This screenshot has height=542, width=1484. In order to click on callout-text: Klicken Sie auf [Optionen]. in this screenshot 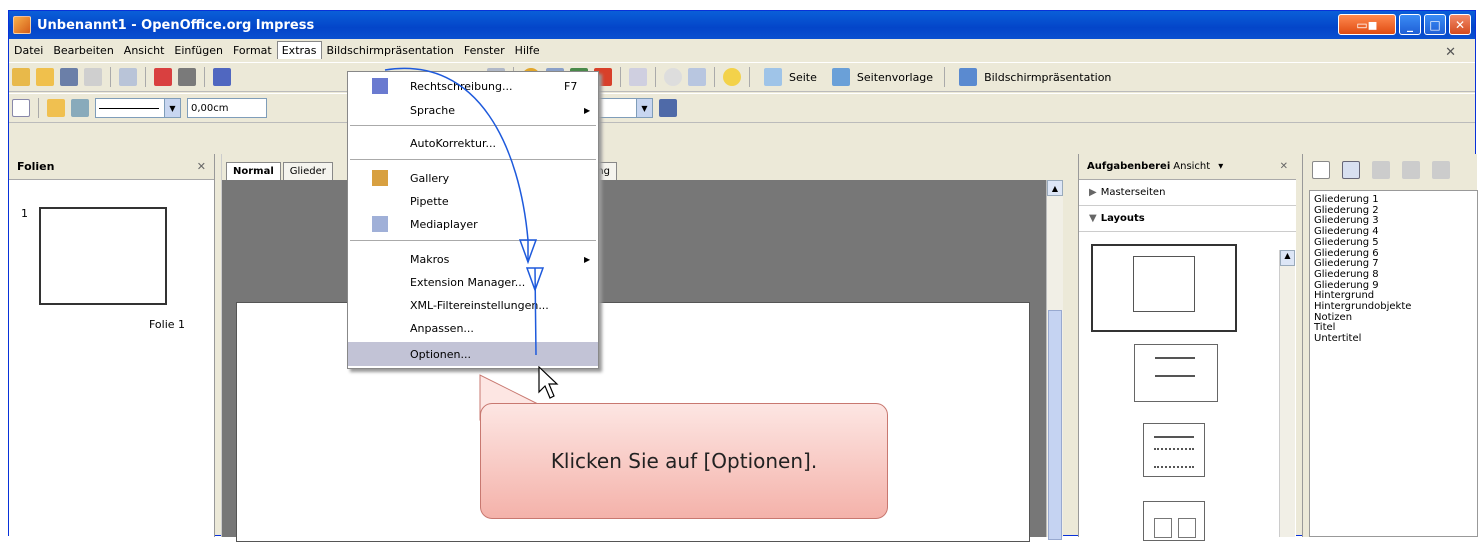, I will do `click(684, 461)`.